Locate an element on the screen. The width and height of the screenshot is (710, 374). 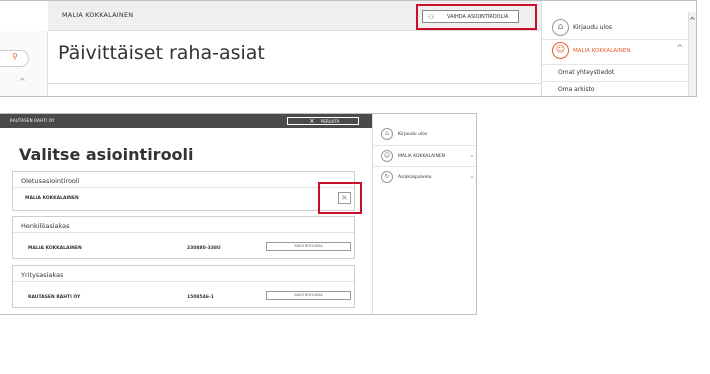
top-bar: RAUTASEN RAHTI OY × PERUUTA is located at coordinates (186, 121).